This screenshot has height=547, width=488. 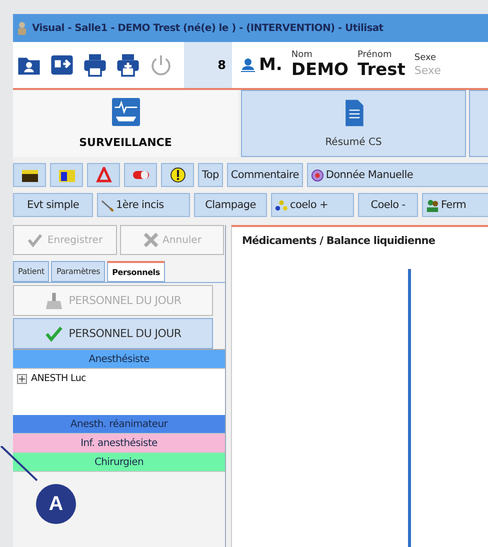 I want to click on tab: Paramètres, so click(x=78, y=271).